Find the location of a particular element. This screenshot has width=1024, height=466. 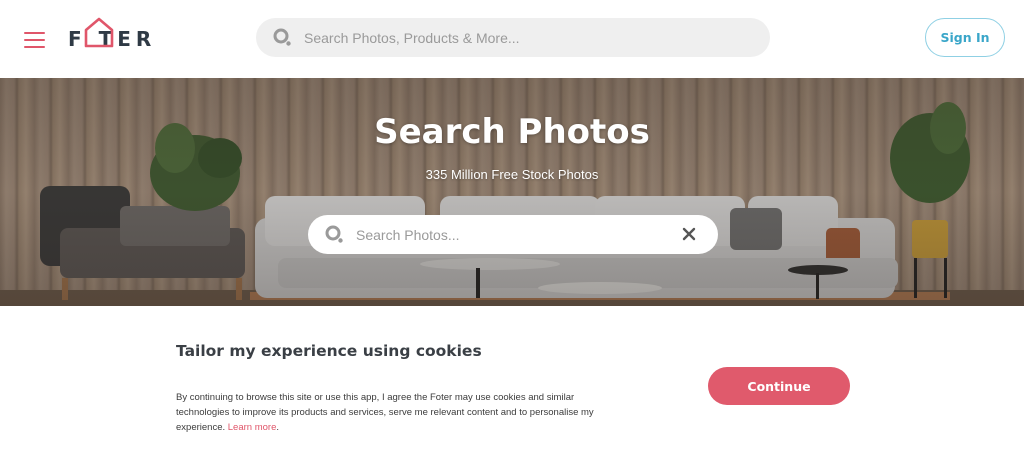

hamburger-menu-icon is located at coordinates (34, 40).